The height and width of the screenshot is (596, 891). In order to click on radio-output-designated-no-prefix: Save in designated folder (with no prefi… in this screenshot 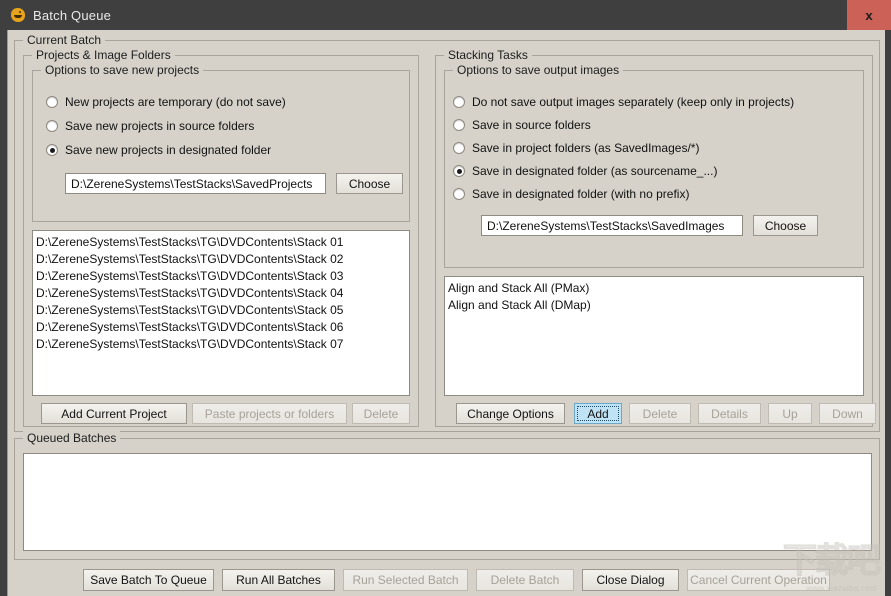, I will do `click(571, 194)`.